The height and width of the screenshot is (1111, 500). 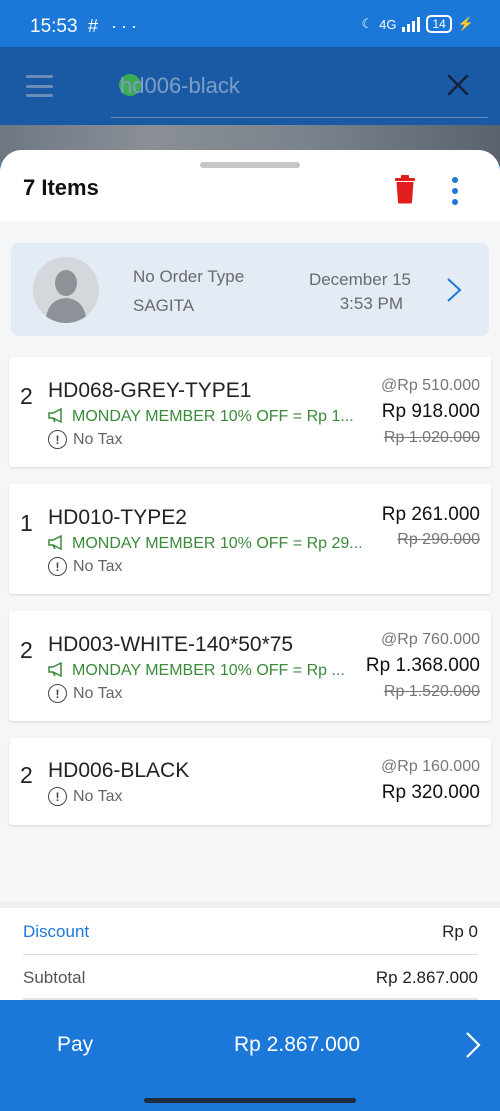 What do you see at coordinates (54, 26) in the screenshot?
I see `status-time: 15:53` at bounding box center [54, 26].